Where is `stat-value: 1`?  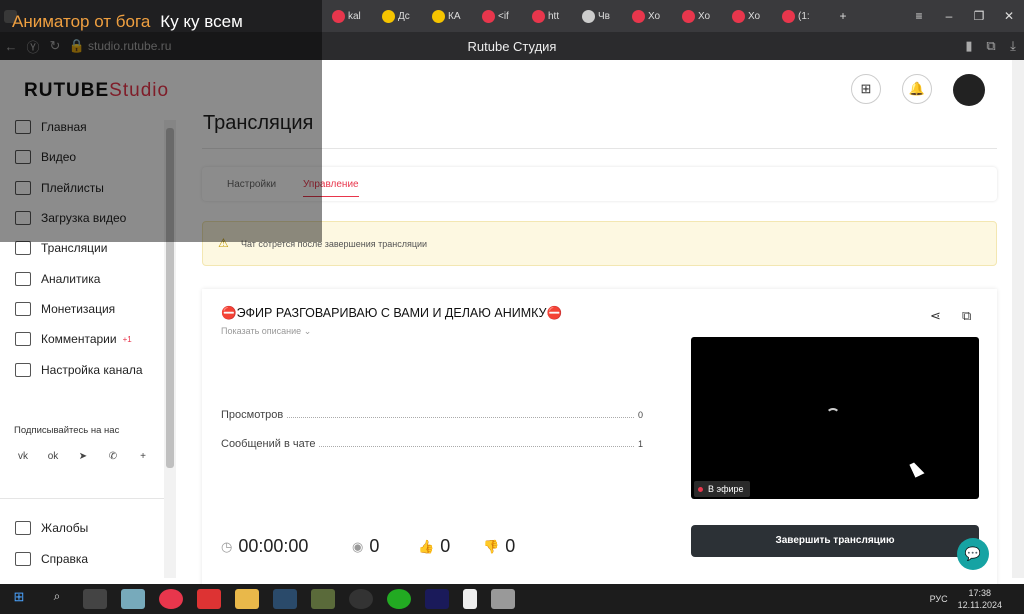 stat-value: 1 is located at coordinates (640, 444).